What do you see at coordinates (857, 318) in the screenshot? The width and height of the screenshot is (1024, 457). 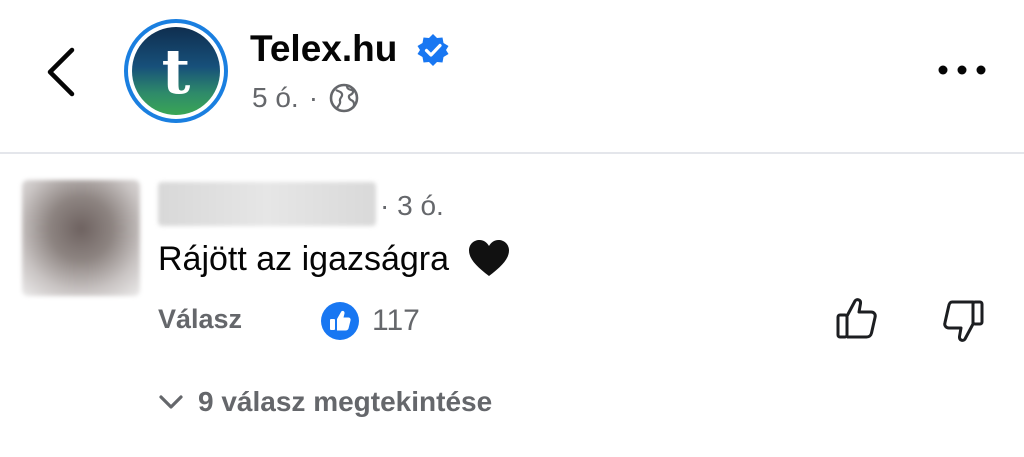 I see `thumbs-up-icon` at bounding box center [857, 318].